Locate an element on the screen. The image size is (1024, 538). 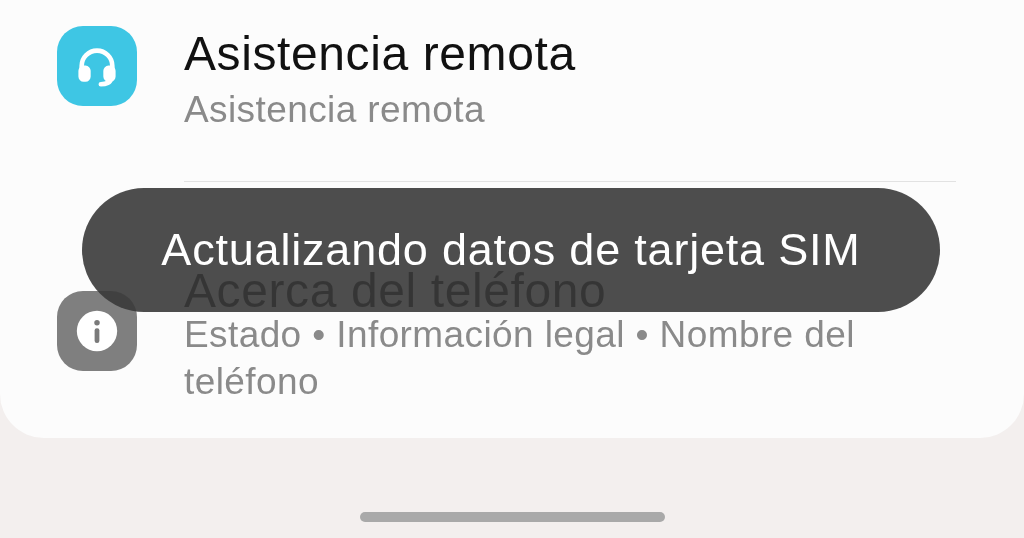
item-subtitle: Asistencia remota is located at coordinates (335, 110).